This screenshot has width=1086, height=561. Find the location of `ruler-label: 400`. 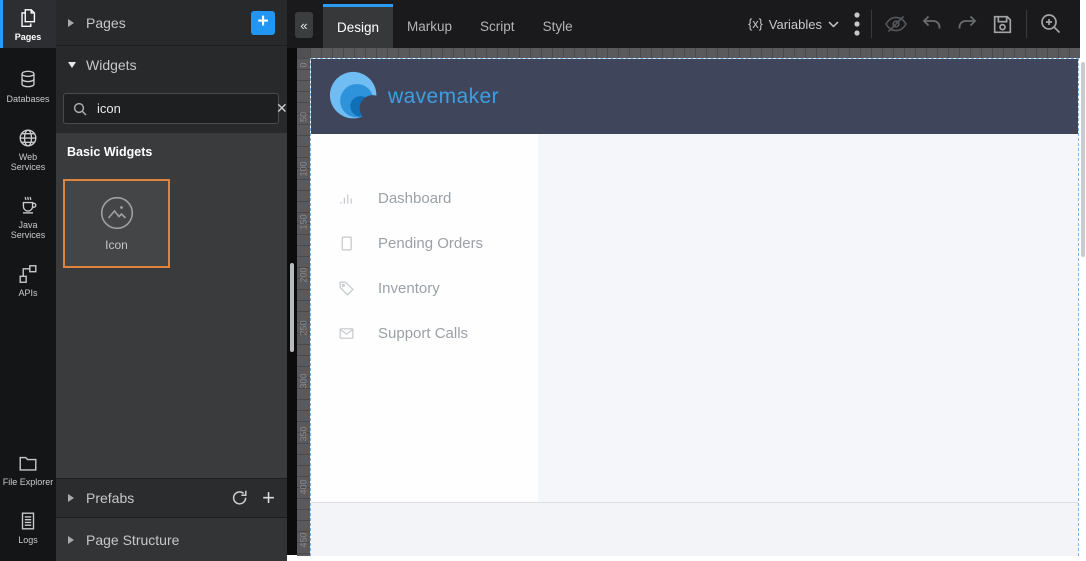

ruler-label: 400 is located at coordinates (303, 487).